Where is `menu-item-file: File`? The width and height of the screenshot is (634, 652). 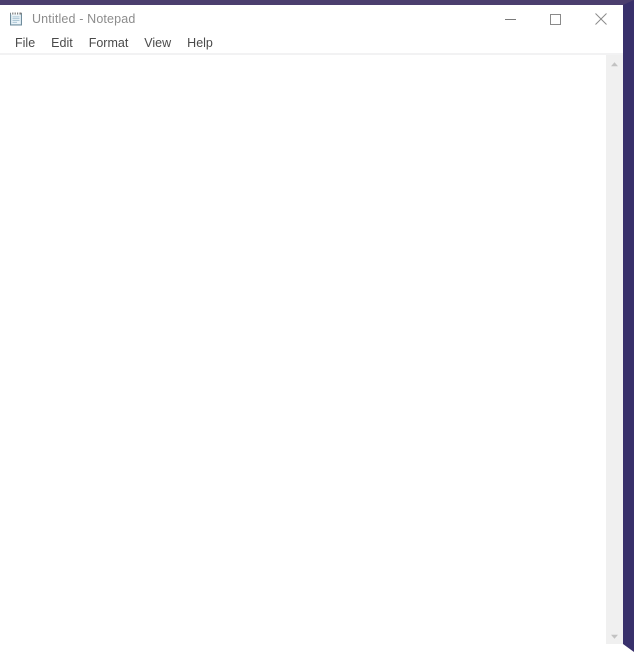 menu-item-file: File is located at coordinates (25, 43).